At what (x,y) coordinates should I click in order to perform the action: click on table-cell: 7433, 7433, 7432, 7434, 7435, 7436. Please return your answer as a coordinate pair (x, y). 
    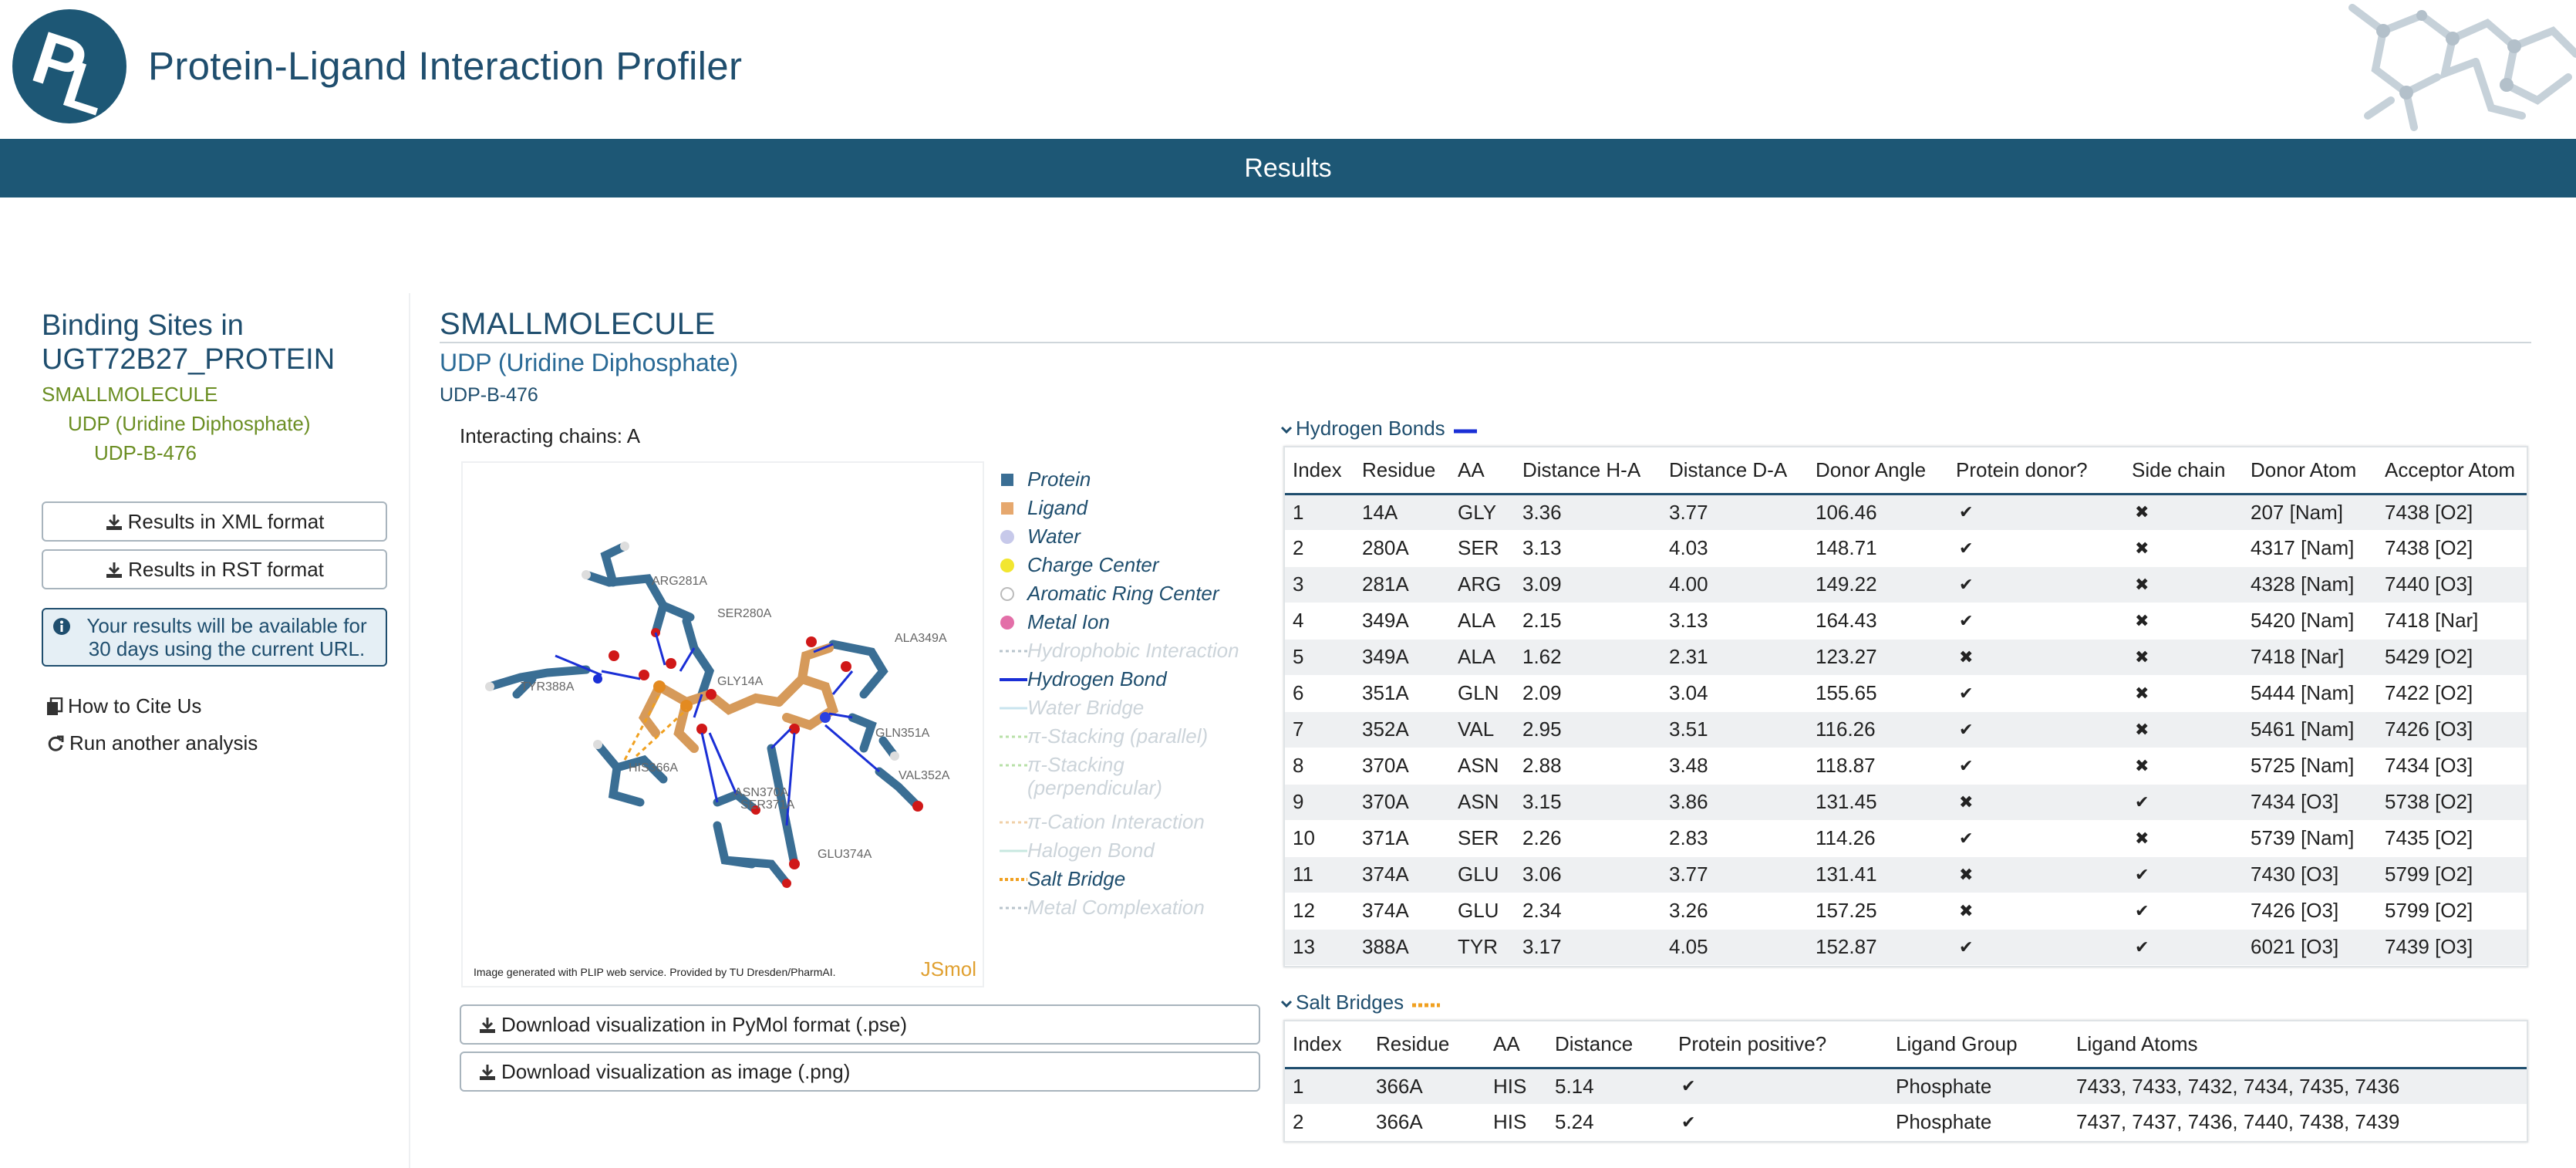
    Looking at the image, I should click on (2298, 1086).